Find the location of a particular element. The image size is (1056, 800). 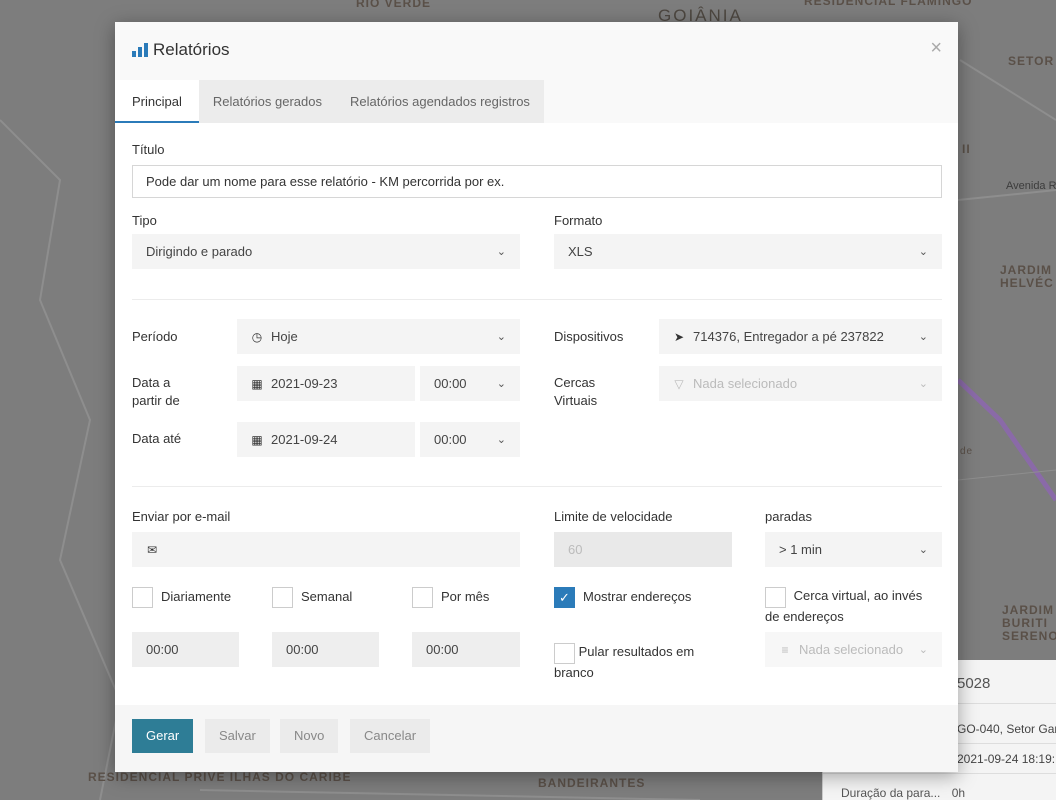

map-label: JARDIM HELVÉC is located at coordinates (1027, 276).